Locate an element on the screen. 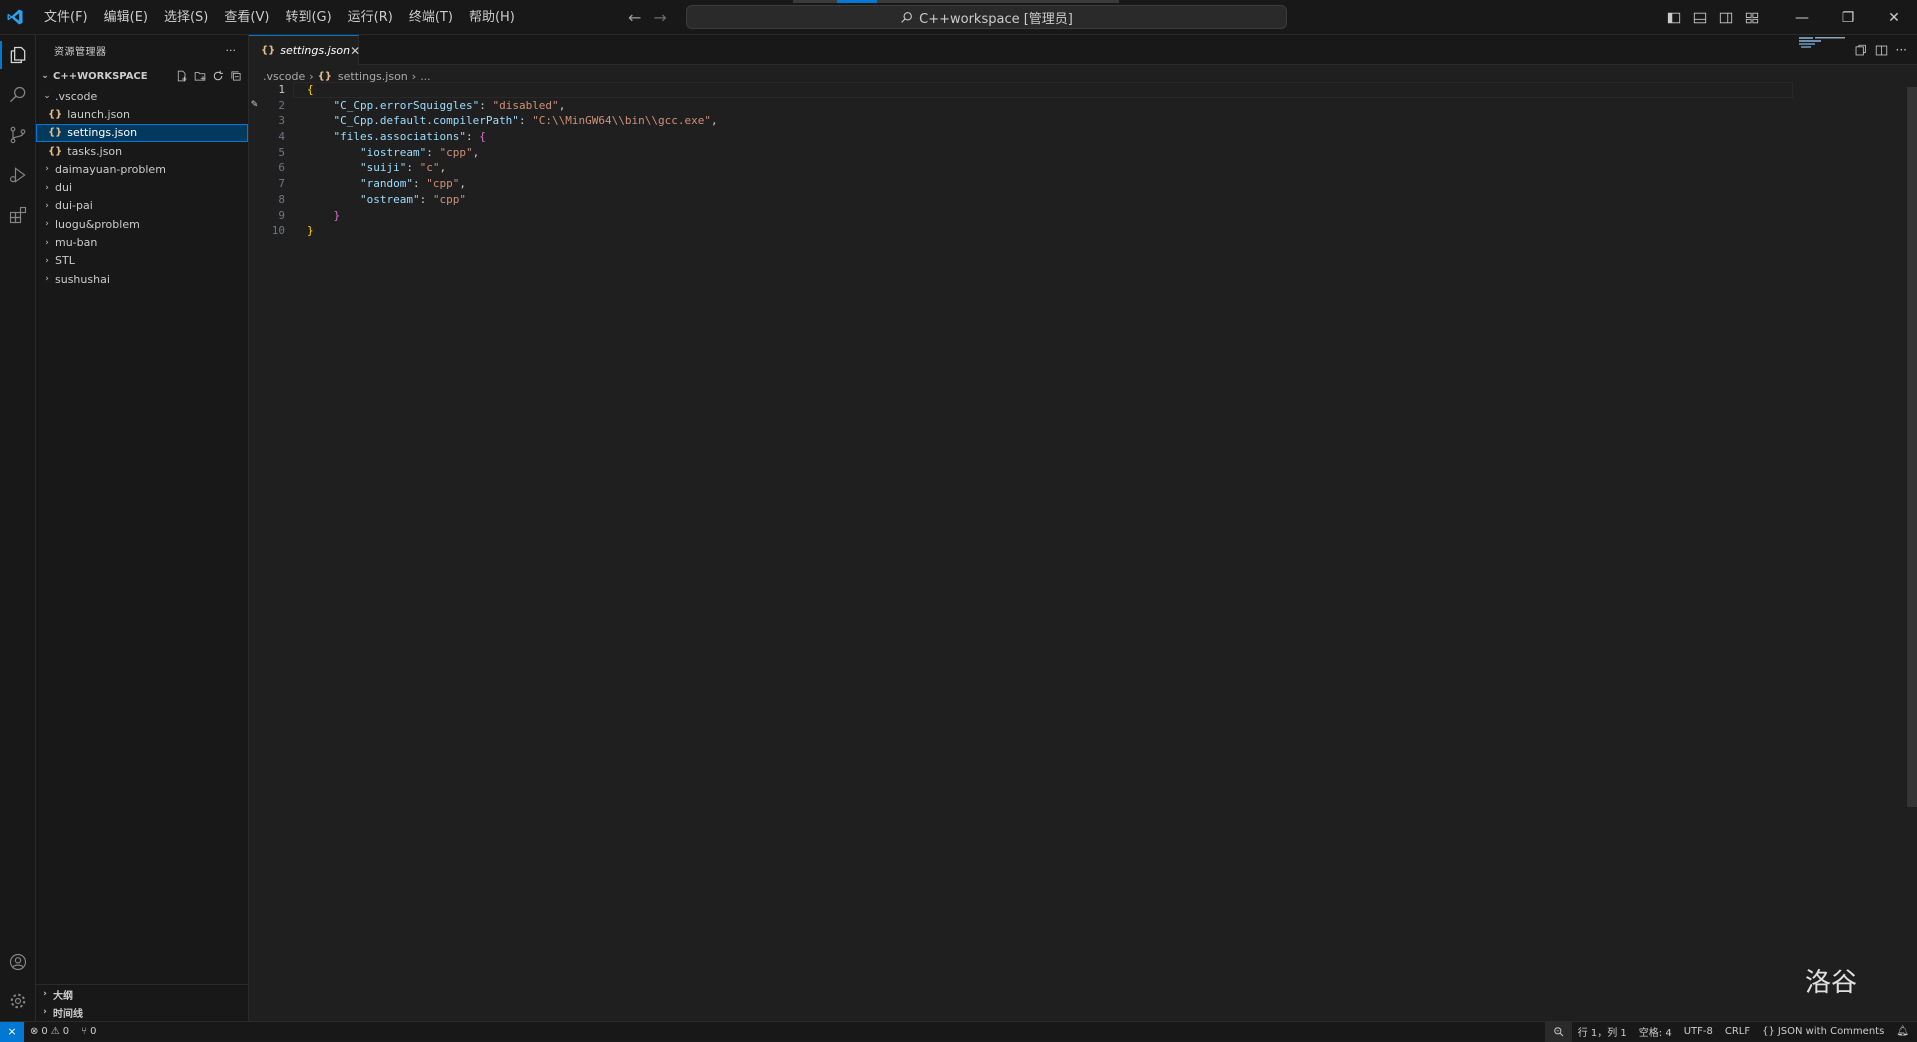  restore-icon: ❐ is located at coordinates (1848, 17).